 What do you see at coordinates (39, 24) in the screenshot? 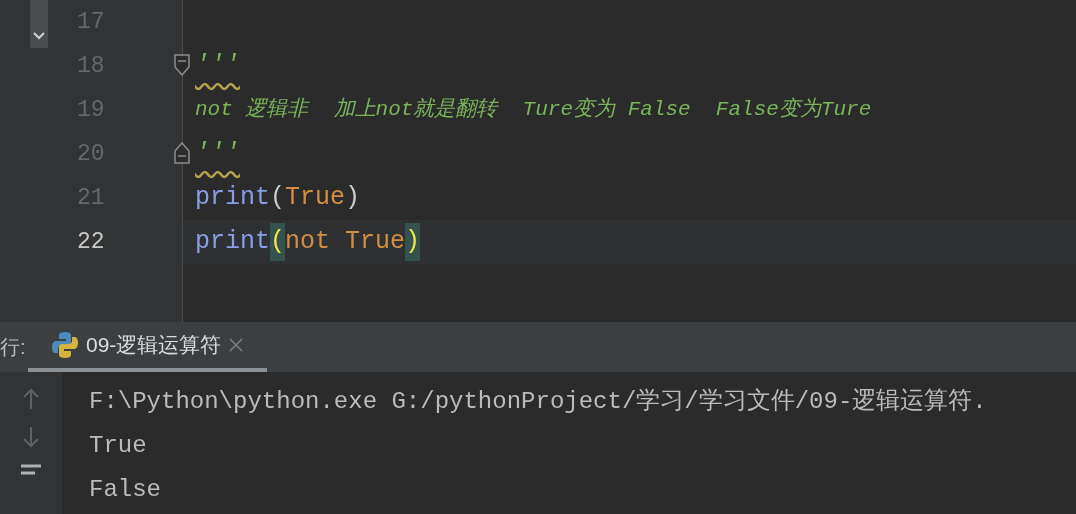
I see `scroll-thumb` at bounding box center [39, 24].